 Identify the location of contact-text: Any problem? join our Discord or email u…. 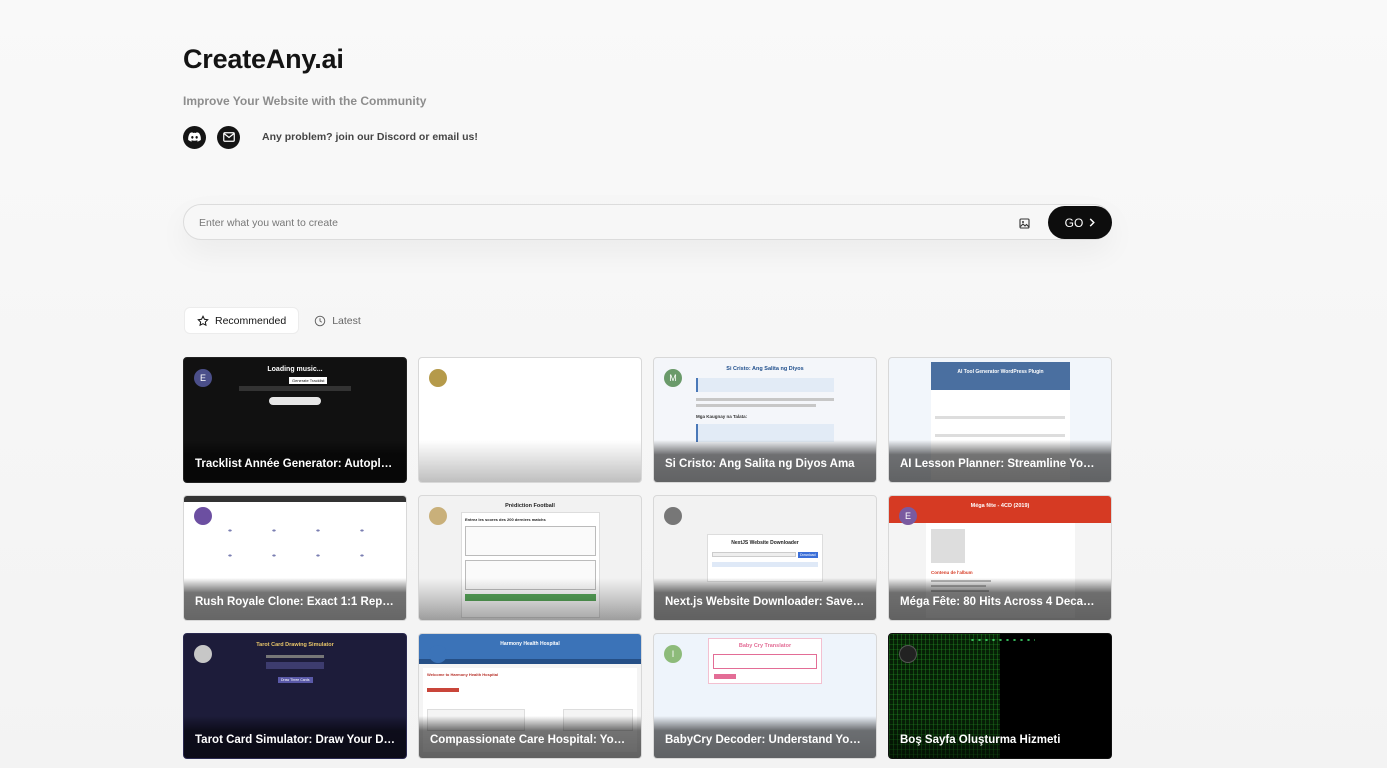
(370, 137).